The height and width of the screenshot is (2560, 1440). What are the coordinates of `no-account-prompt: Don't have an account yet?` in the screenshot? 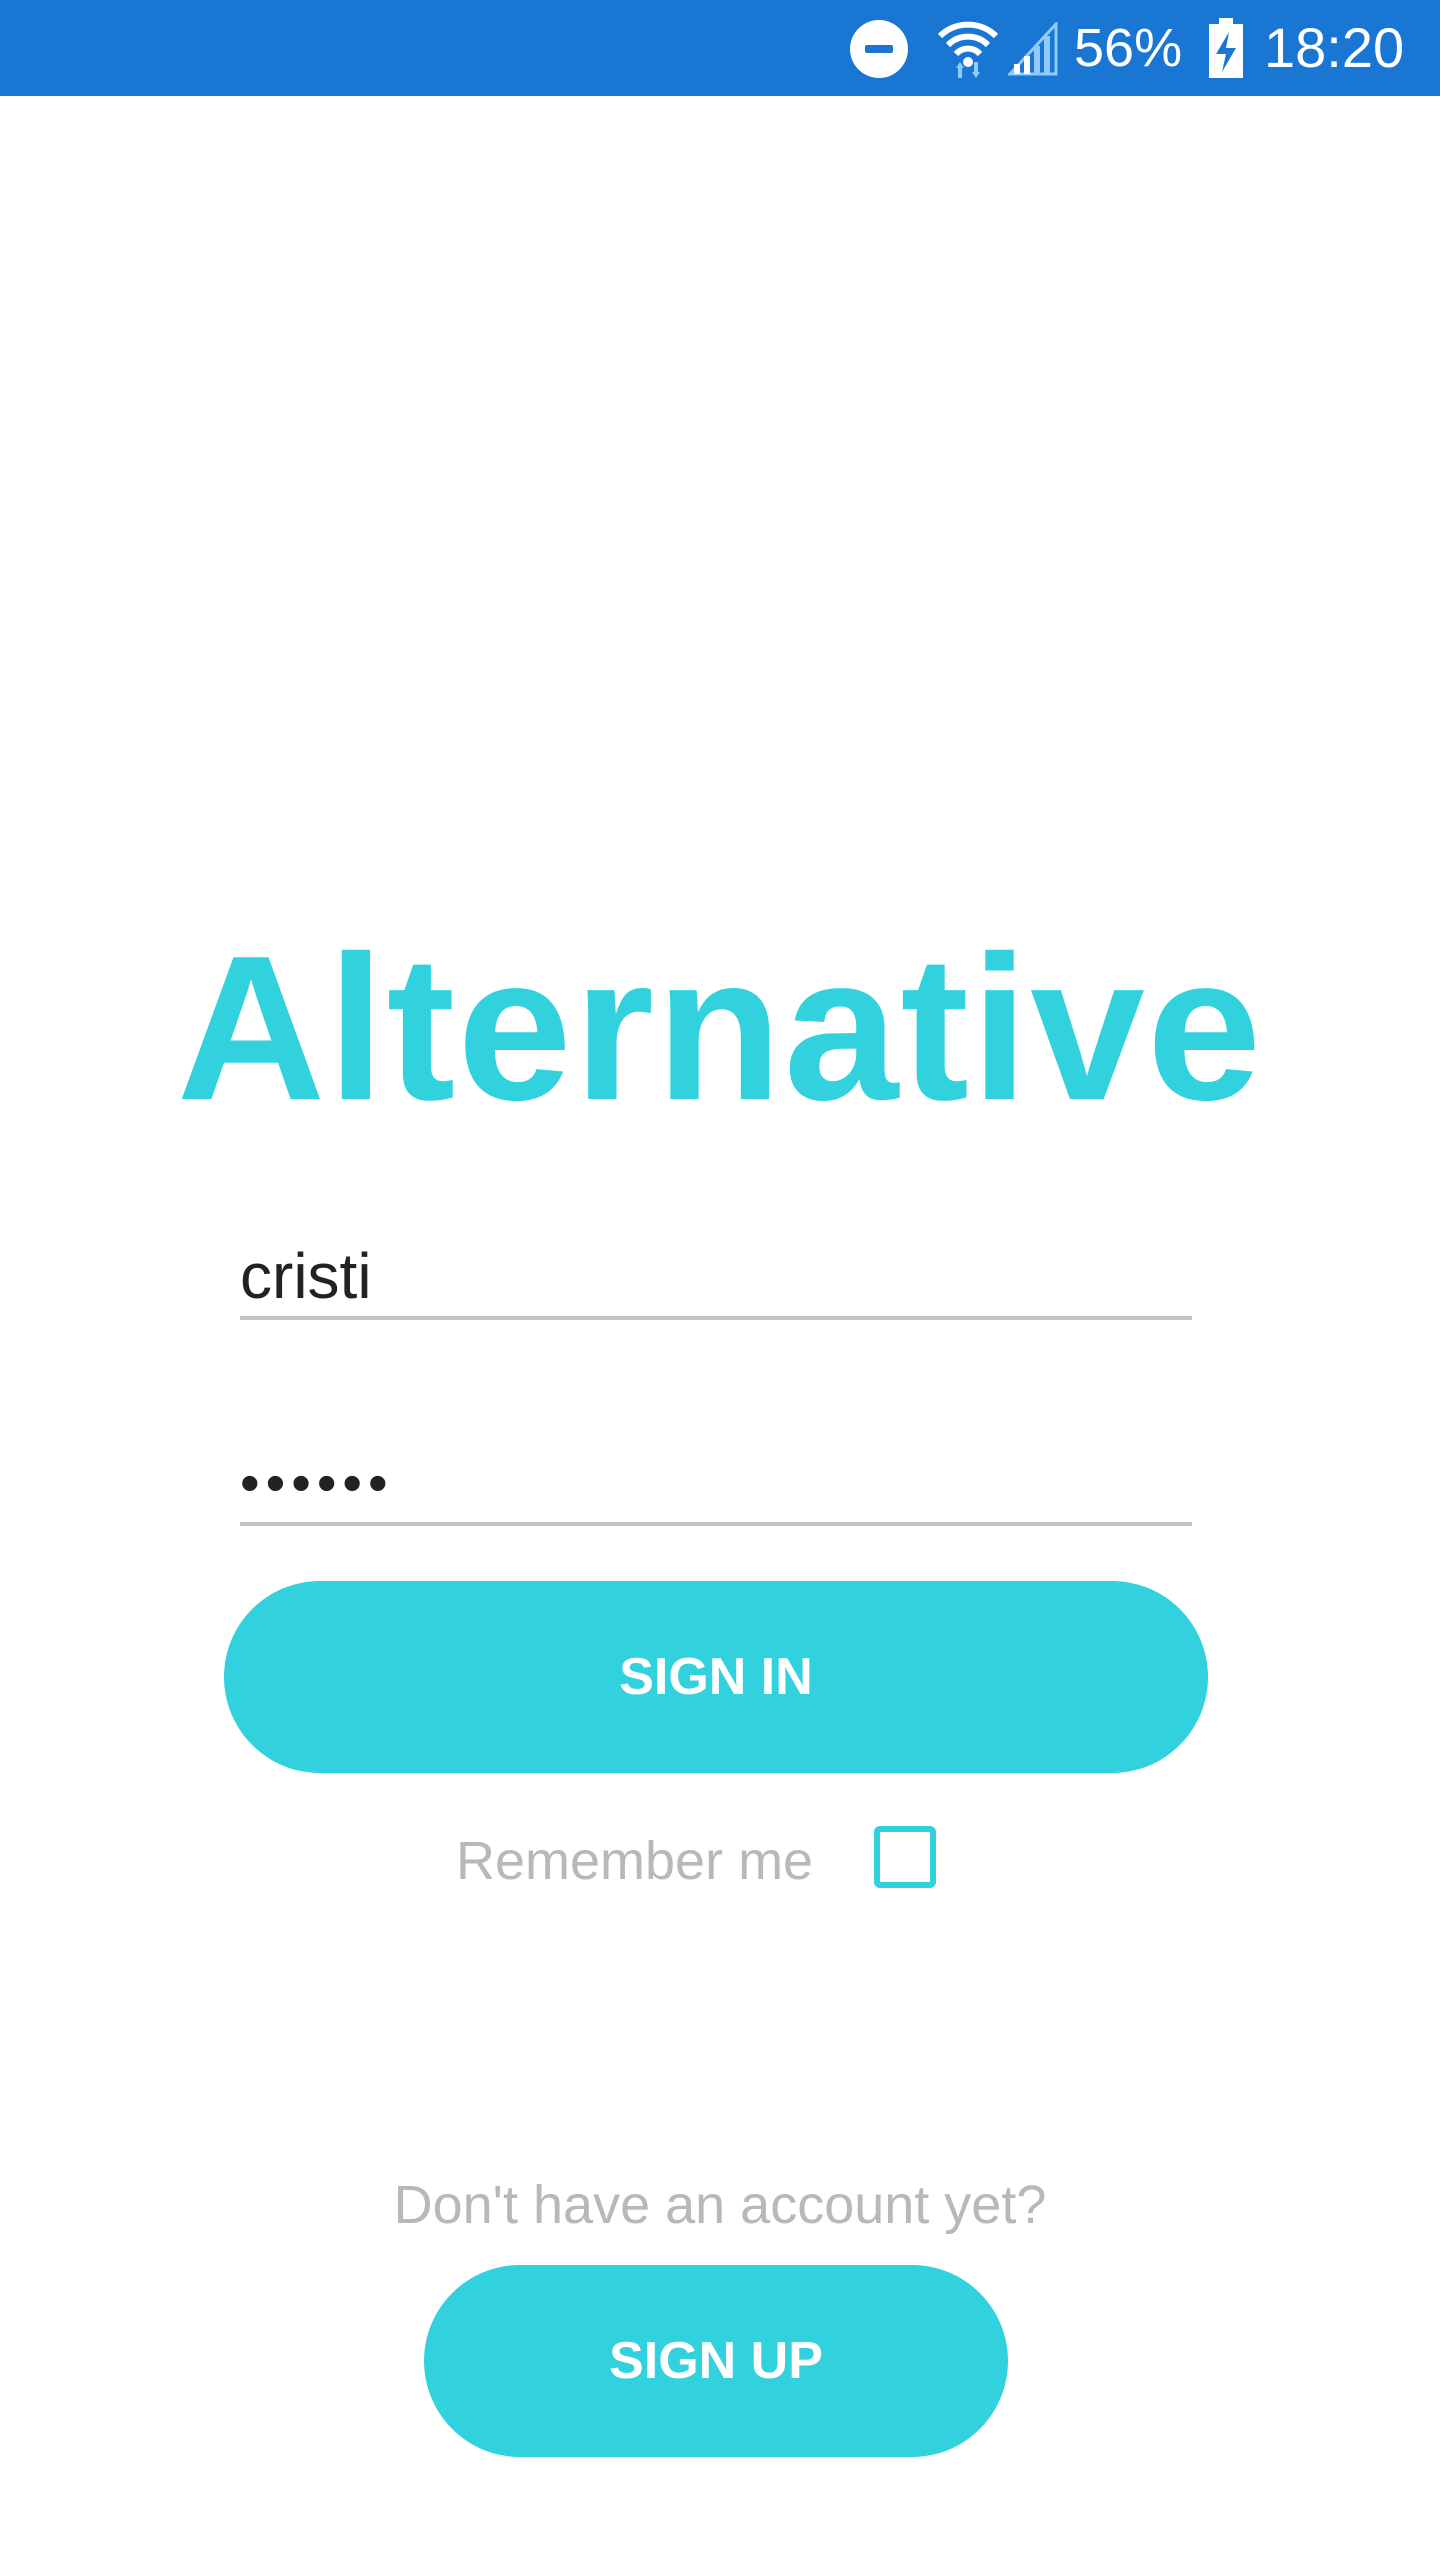 It's located at (720, 2205).